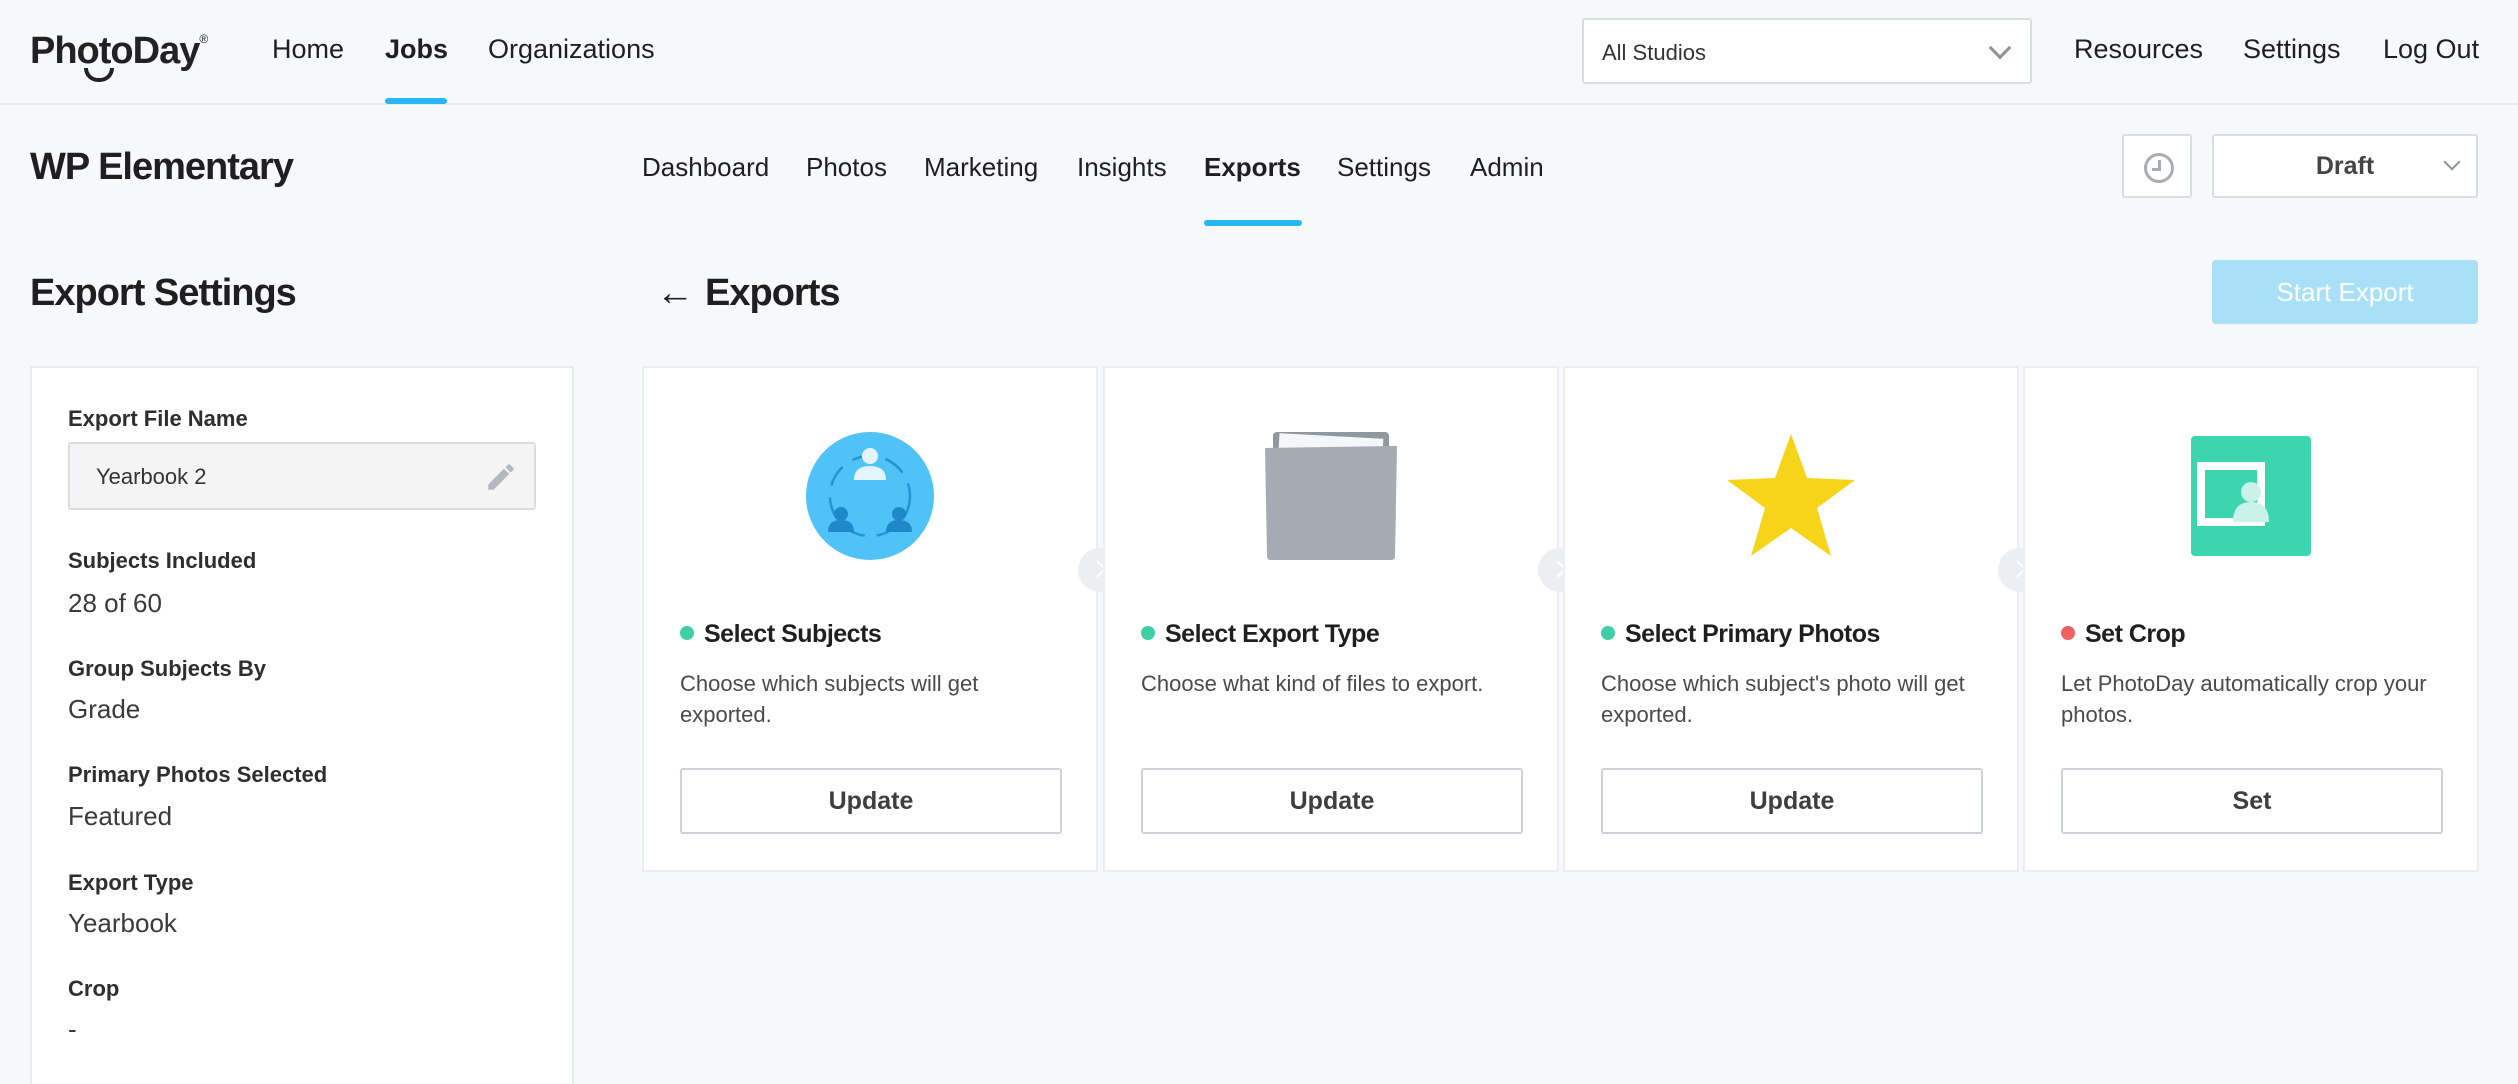 The height and width of the screenshot is (1084, 2518). Describe the element at coordinates (416, 49) in the screenshot. I see `nav-jobs: Jobs` at that location.